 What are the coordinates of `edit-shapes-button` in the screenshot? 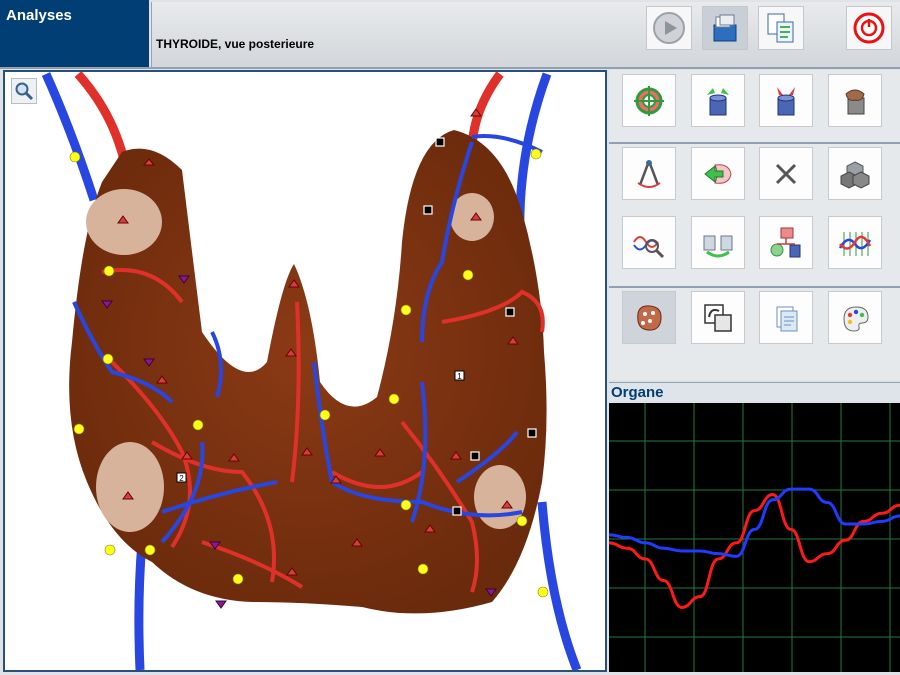 It's located at (718, 317).